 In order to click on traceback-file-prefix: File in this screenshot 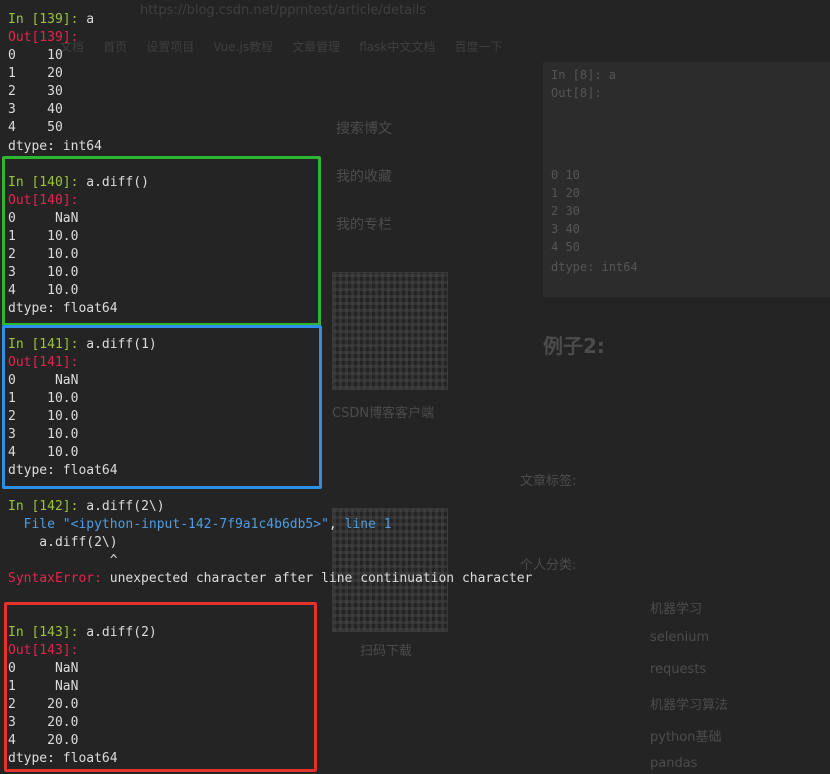, I will do `click(35, 524)`.